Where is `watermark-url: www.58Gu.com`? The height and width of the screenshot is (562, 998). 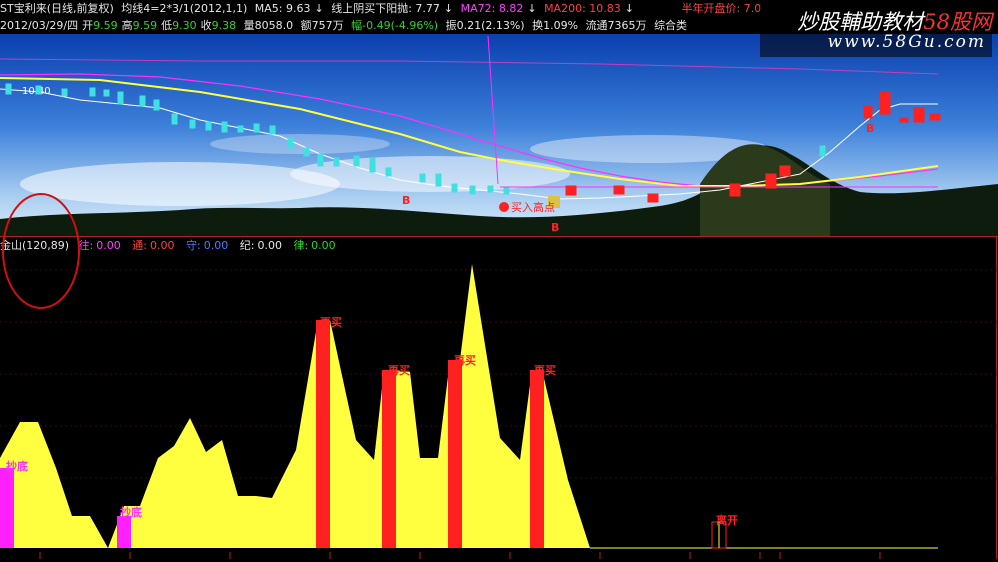
watermark-url: www.58Gu.com is located at coordinates (906, 42).